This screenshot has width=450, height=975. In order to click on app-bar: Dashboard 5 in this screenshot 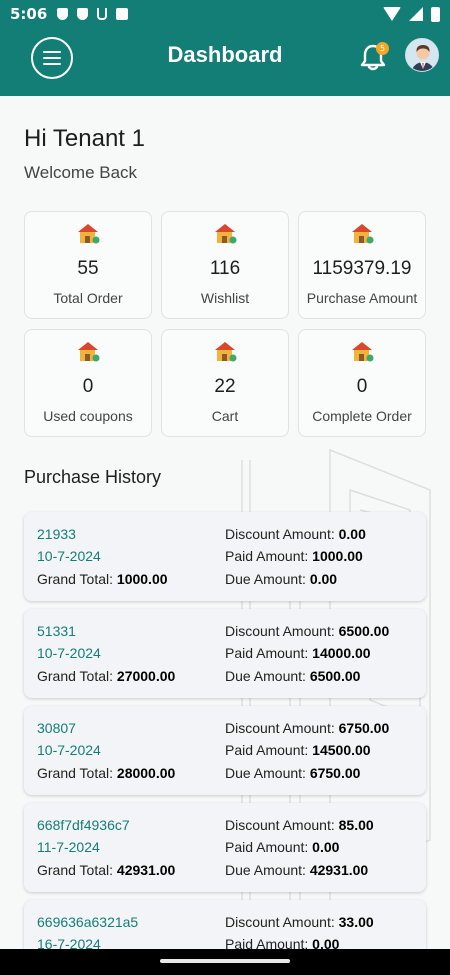, I will do `click(225, 62)`.